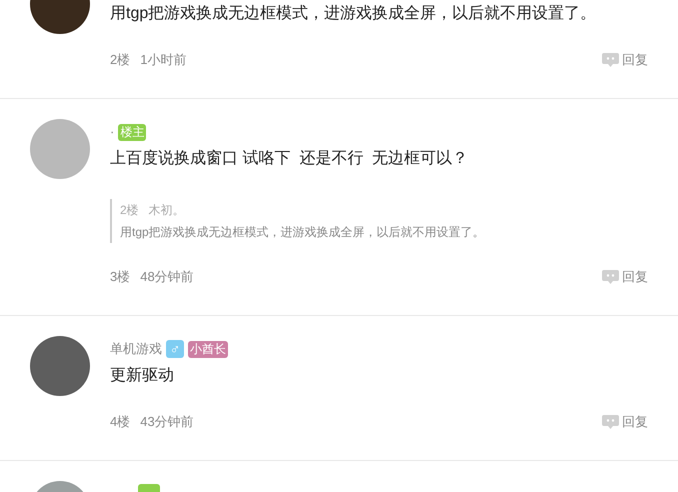 The image size is (678, 492). I want to click on floor-number: 4楼, so click(120, 422).